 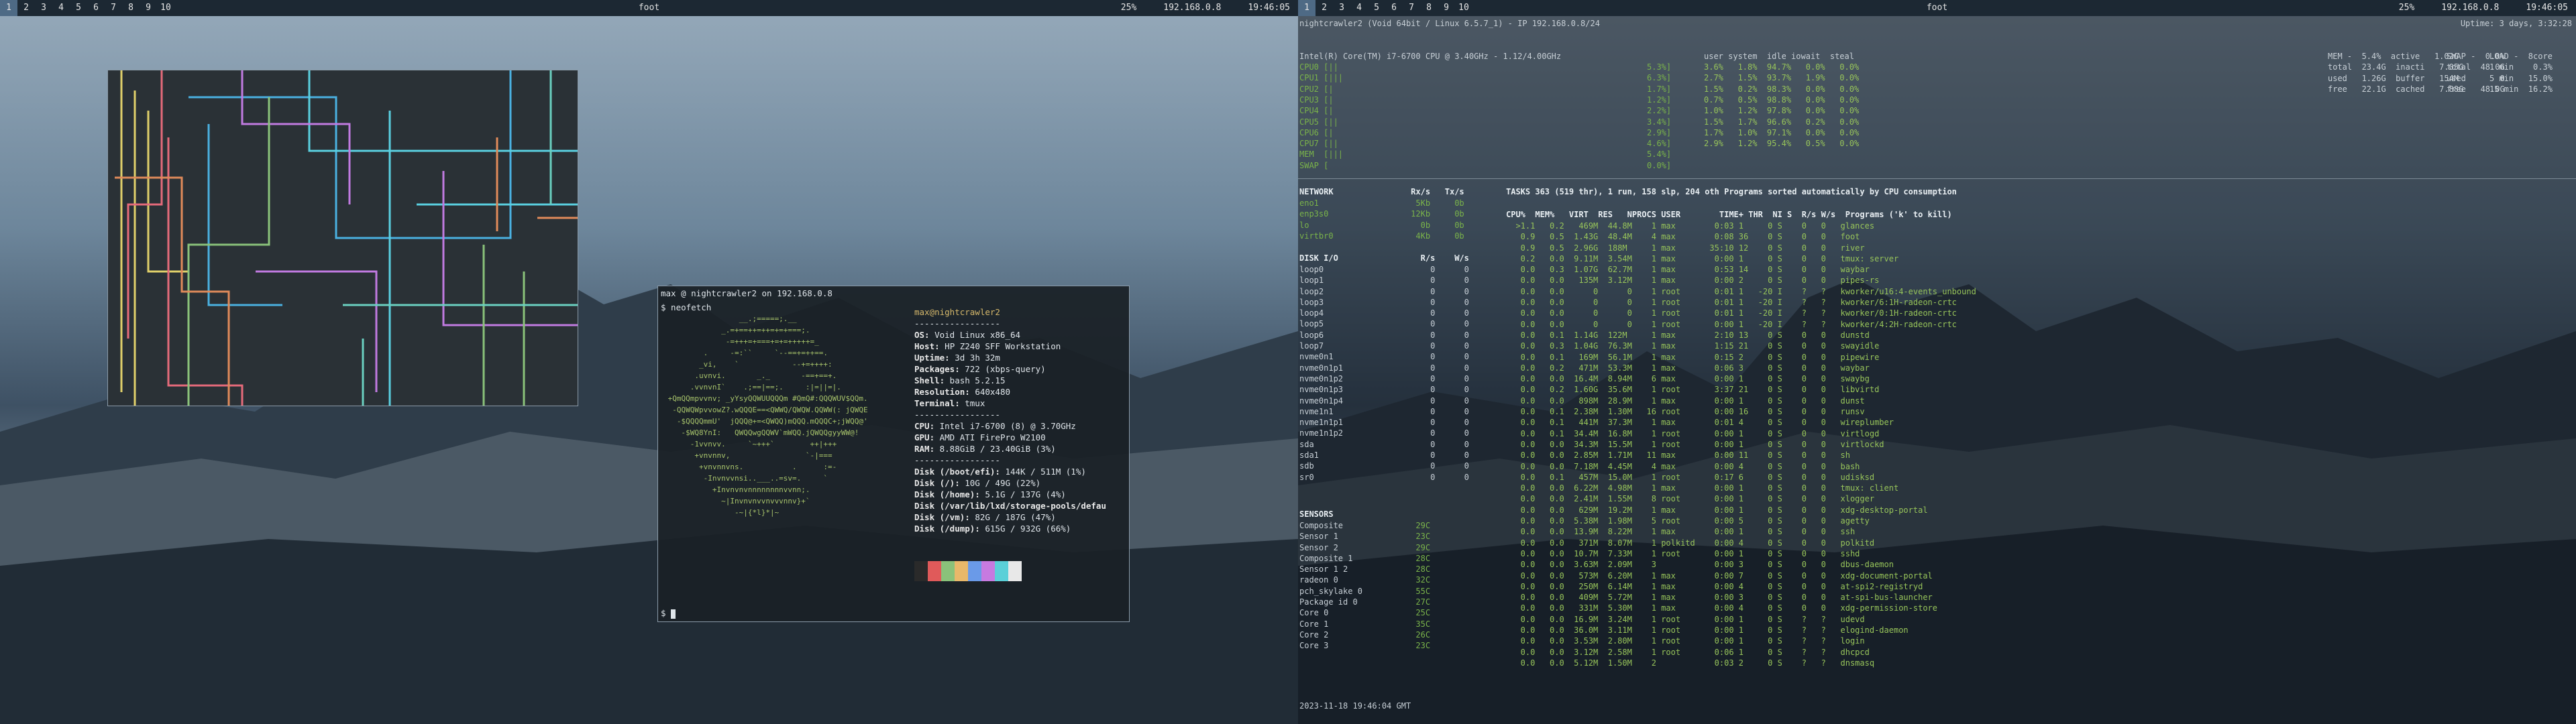 I want to click on info-value: AMD ATI FirePro W2100, so click(x=990, y=437).